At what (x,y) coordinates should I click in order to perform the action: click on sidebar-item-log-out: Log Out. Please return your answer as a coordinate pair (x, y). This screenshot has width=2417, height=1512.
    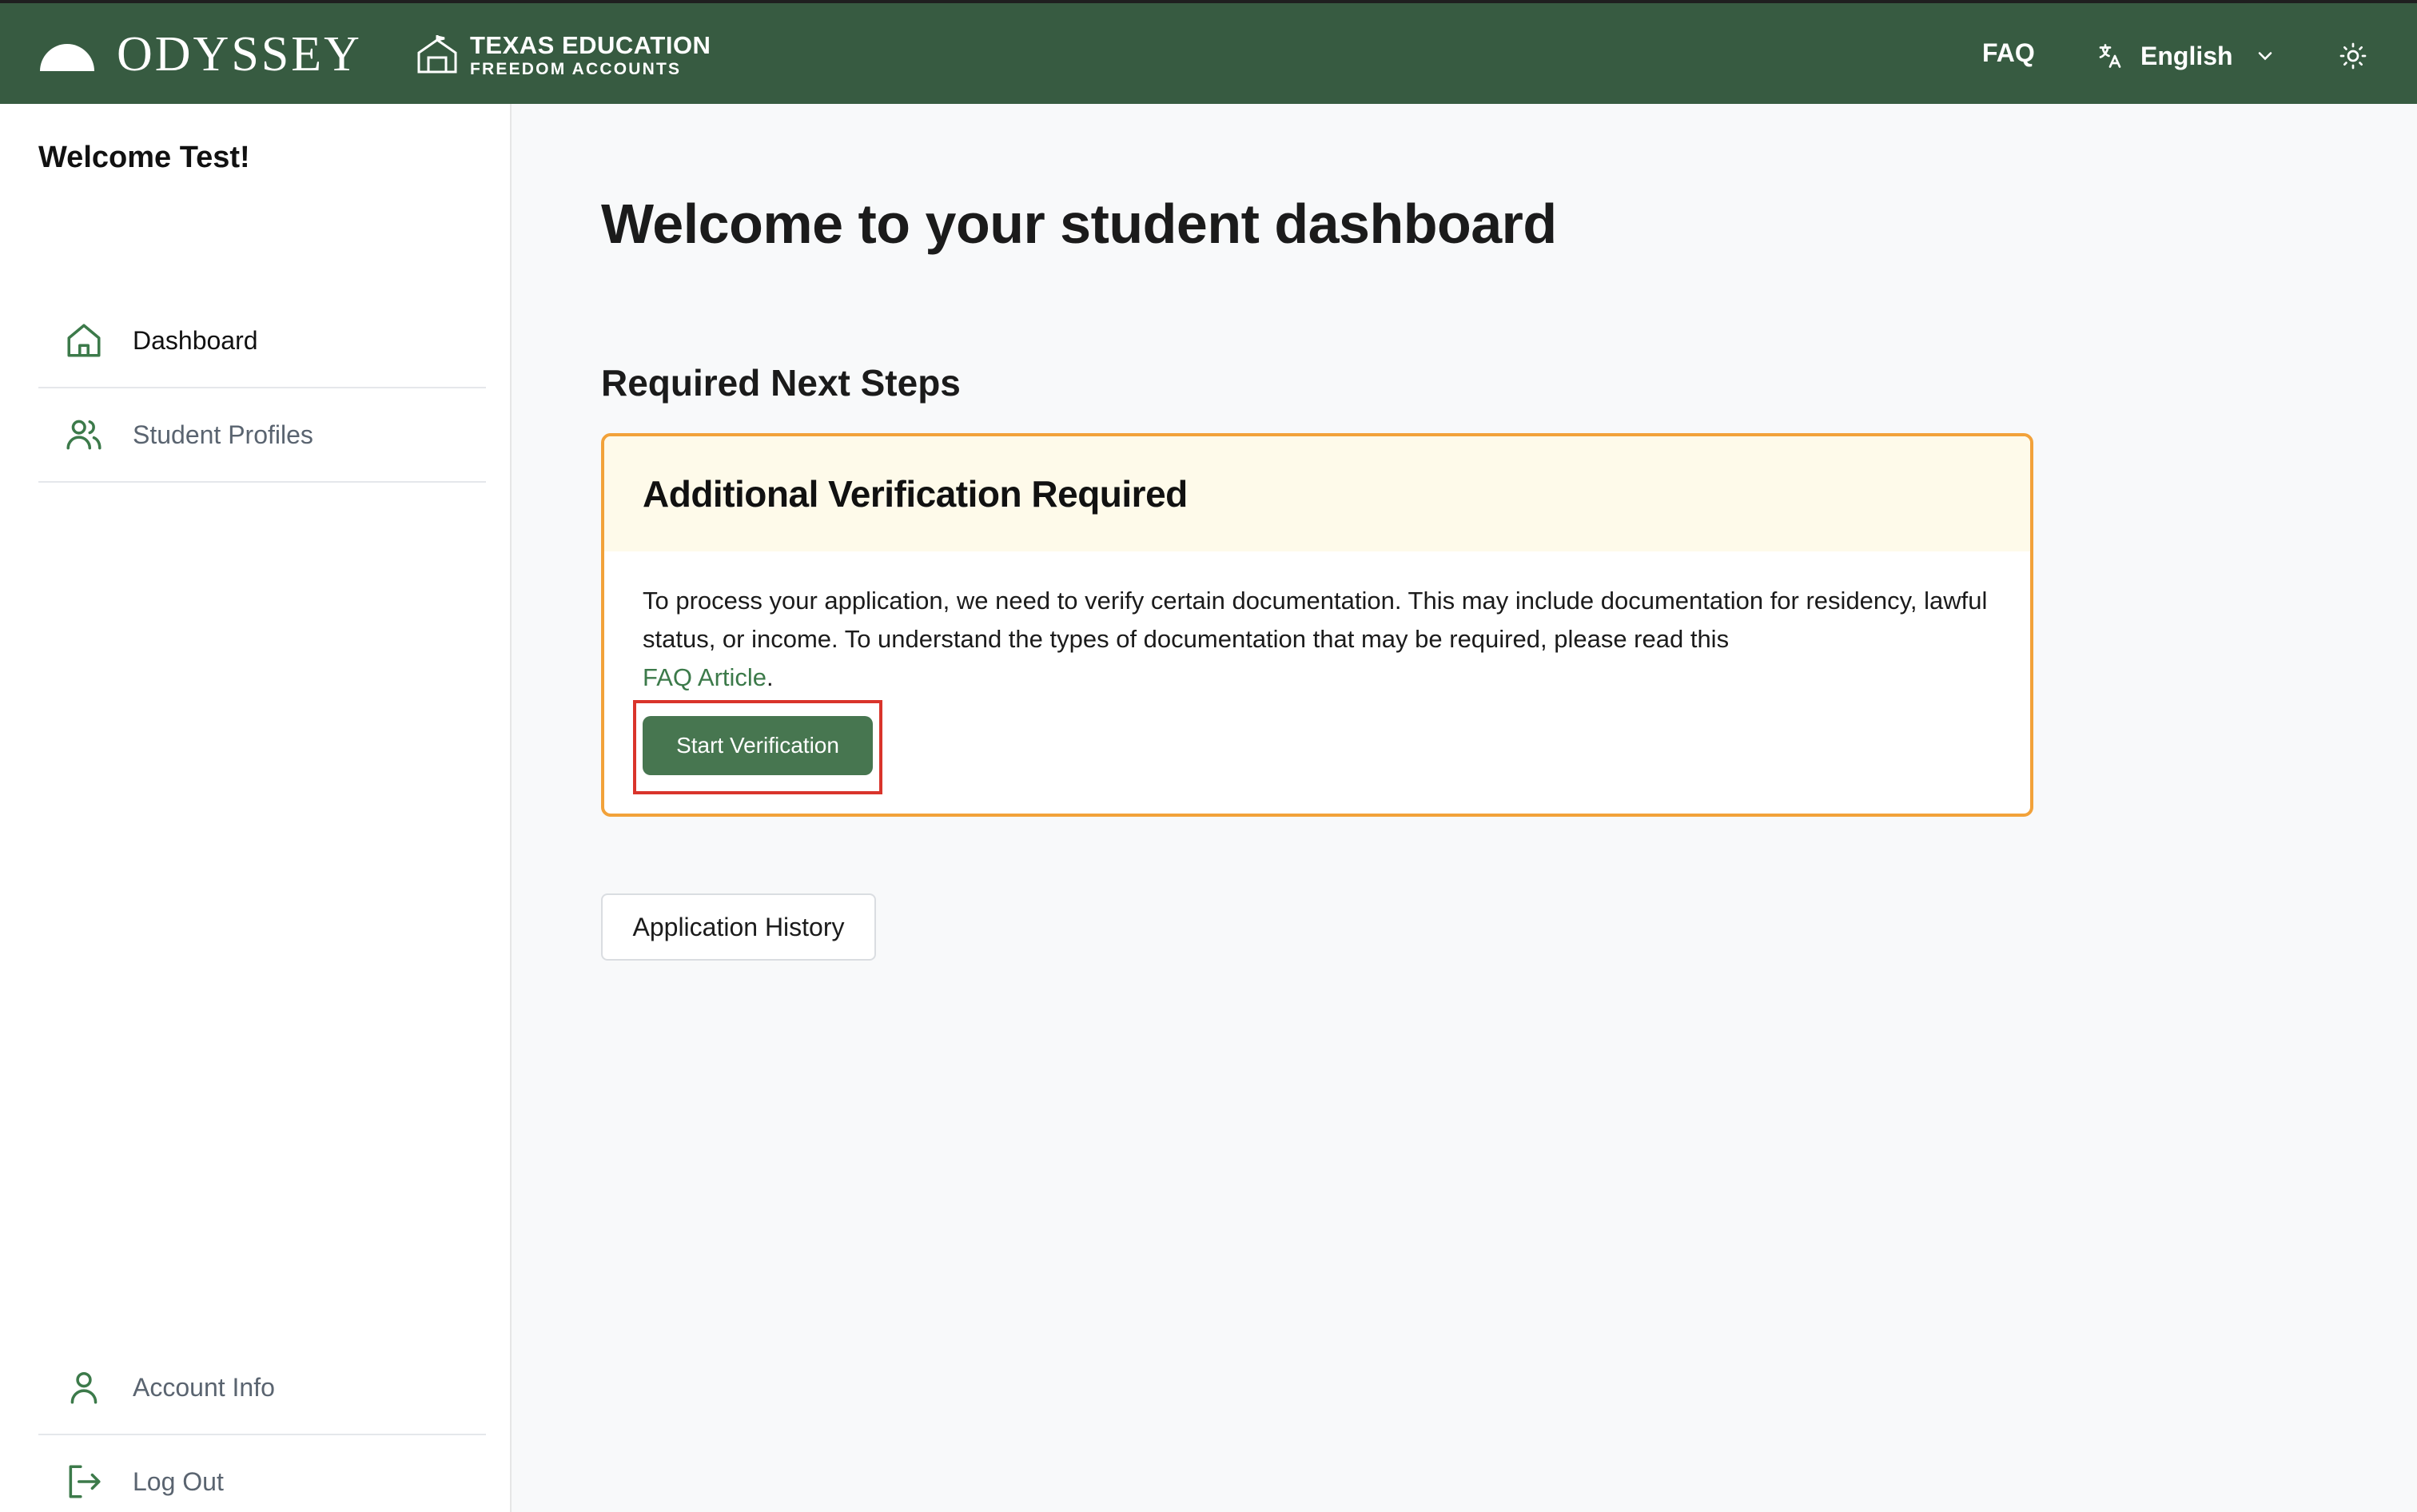
    Looking at the image, I should click on (262, 1473).